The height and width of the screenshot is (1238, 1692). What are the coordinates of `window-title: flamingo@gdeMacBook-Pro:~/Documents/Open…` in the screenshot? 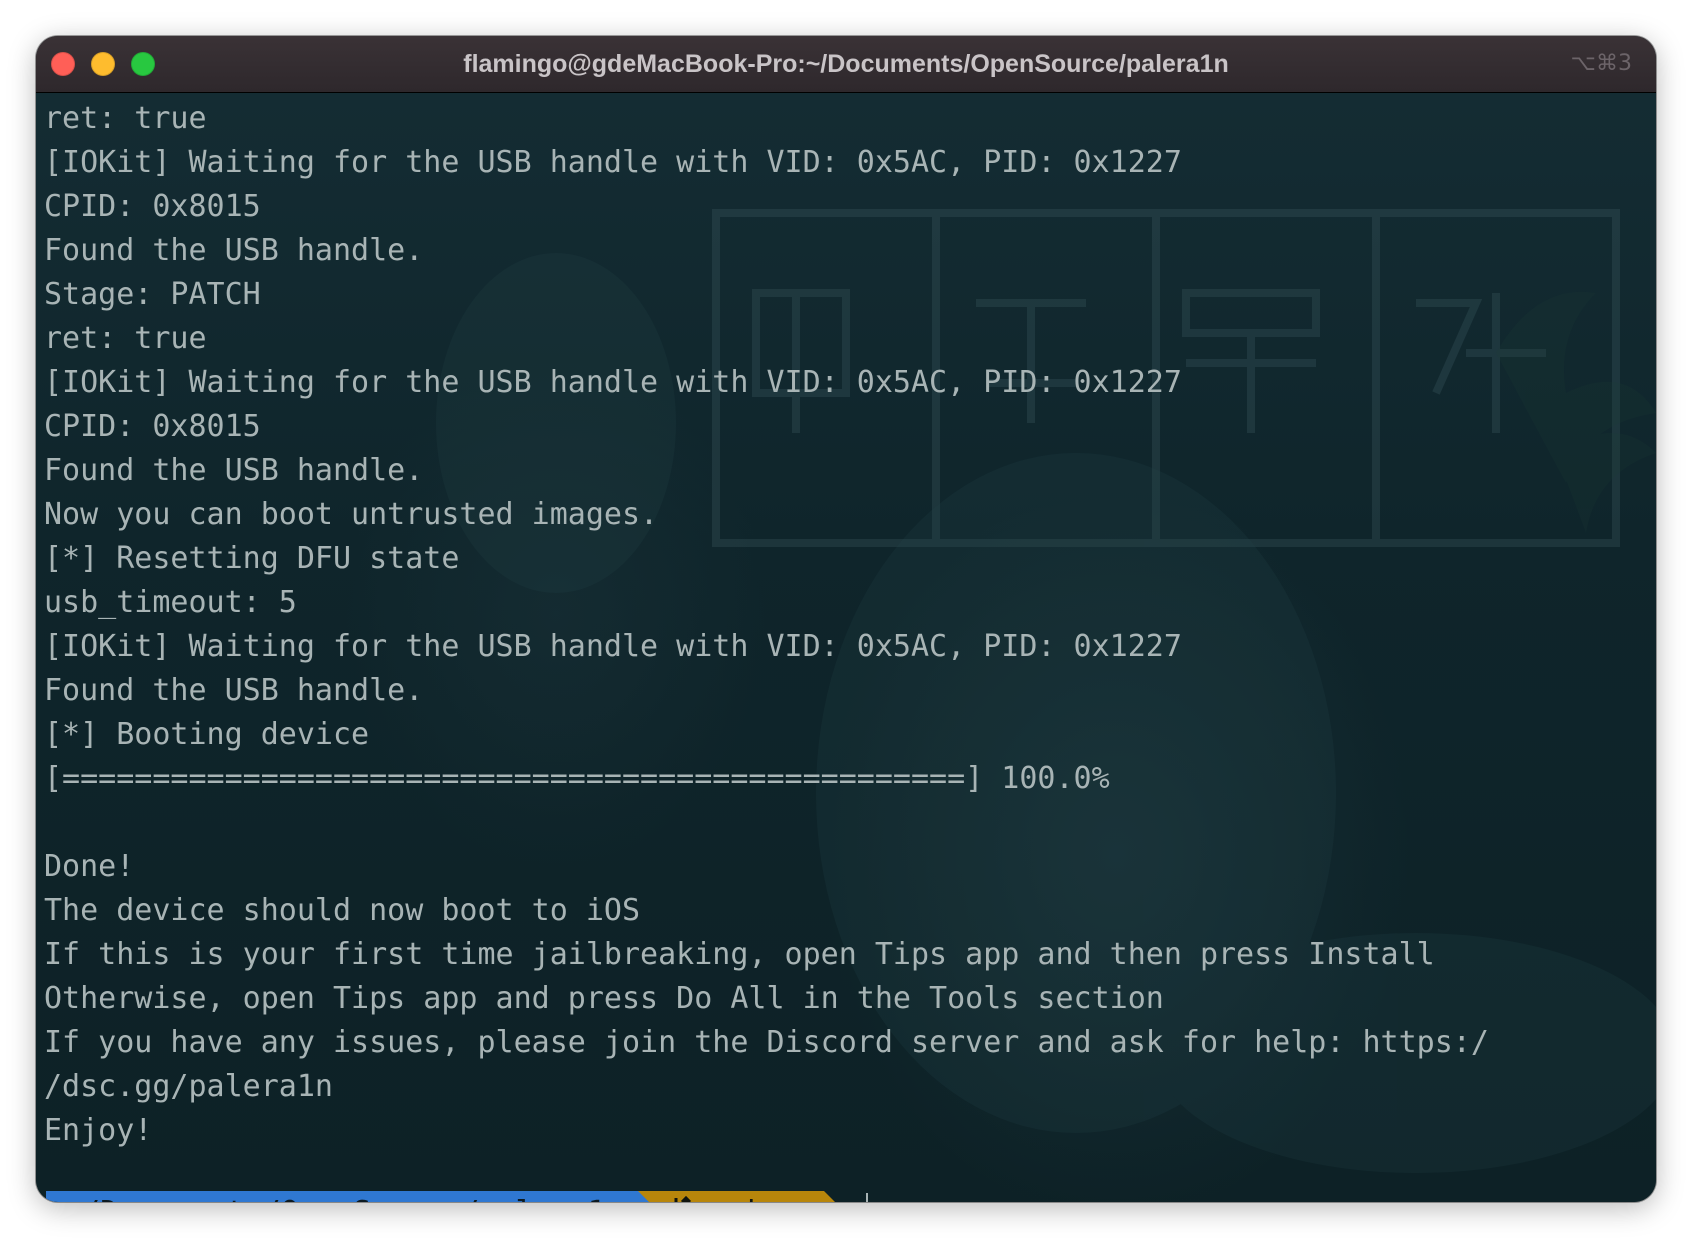 It's located at (846, 64).